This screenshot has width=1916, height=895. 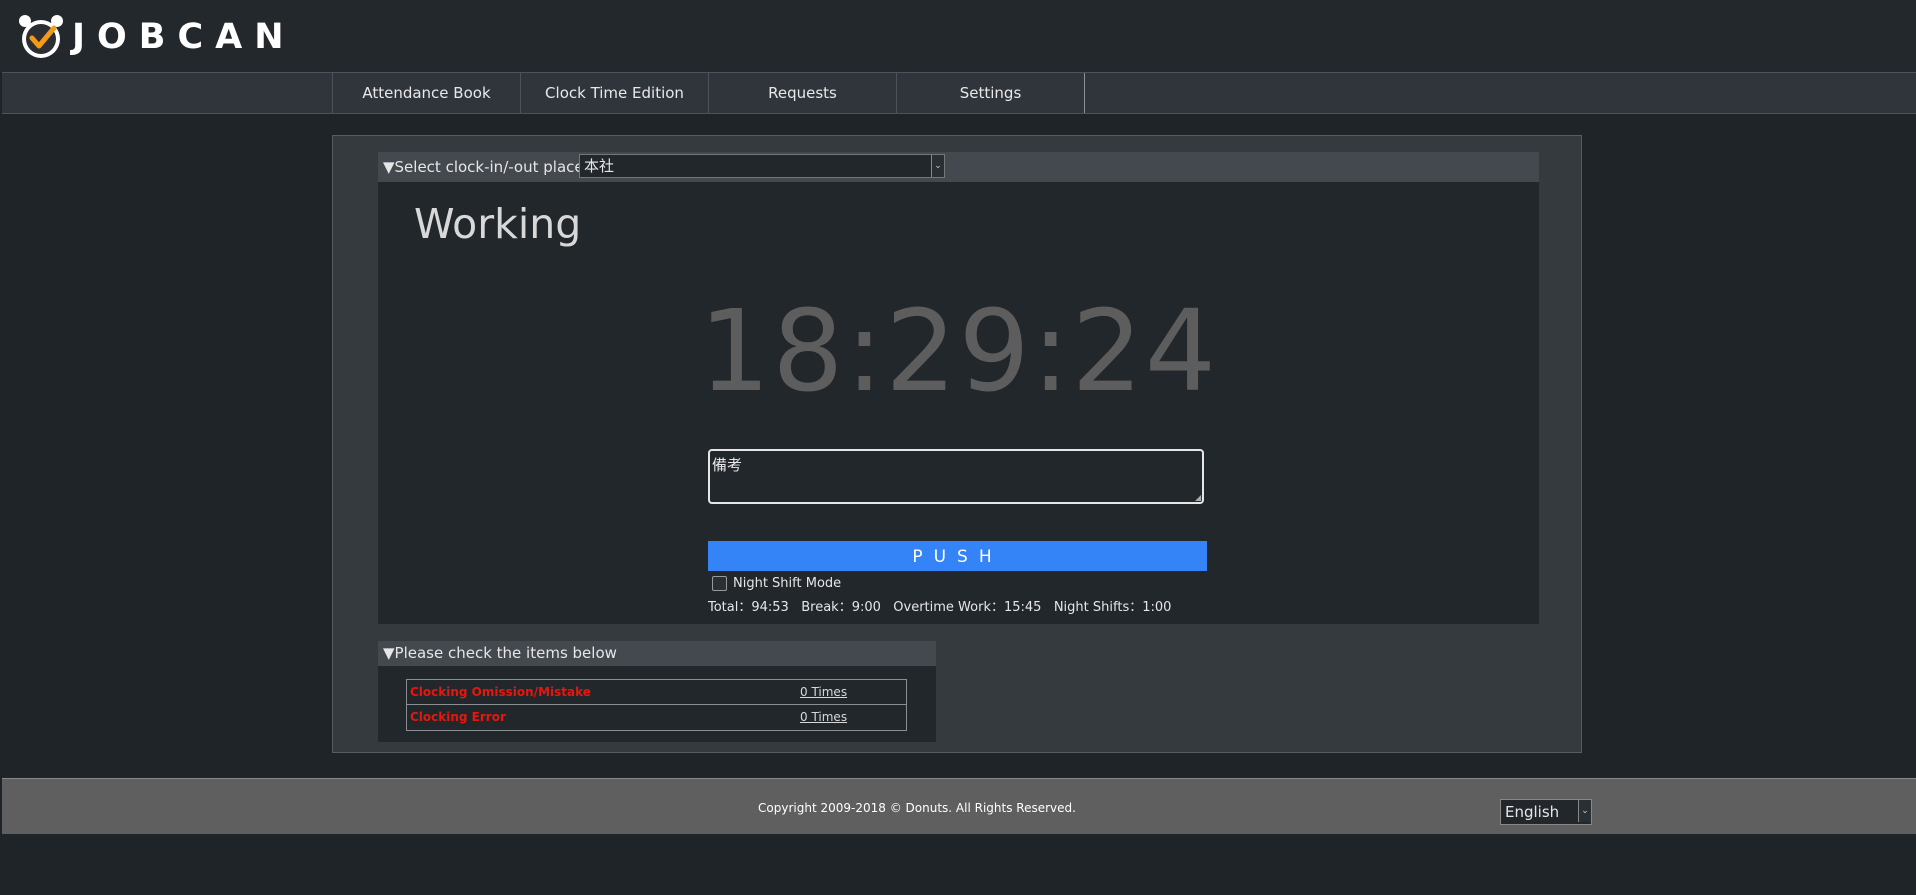 What do you see at coordinates (1532, 812) in the screenshot?
I see `language-selected-value: English` at bounding box center [1532, 812].